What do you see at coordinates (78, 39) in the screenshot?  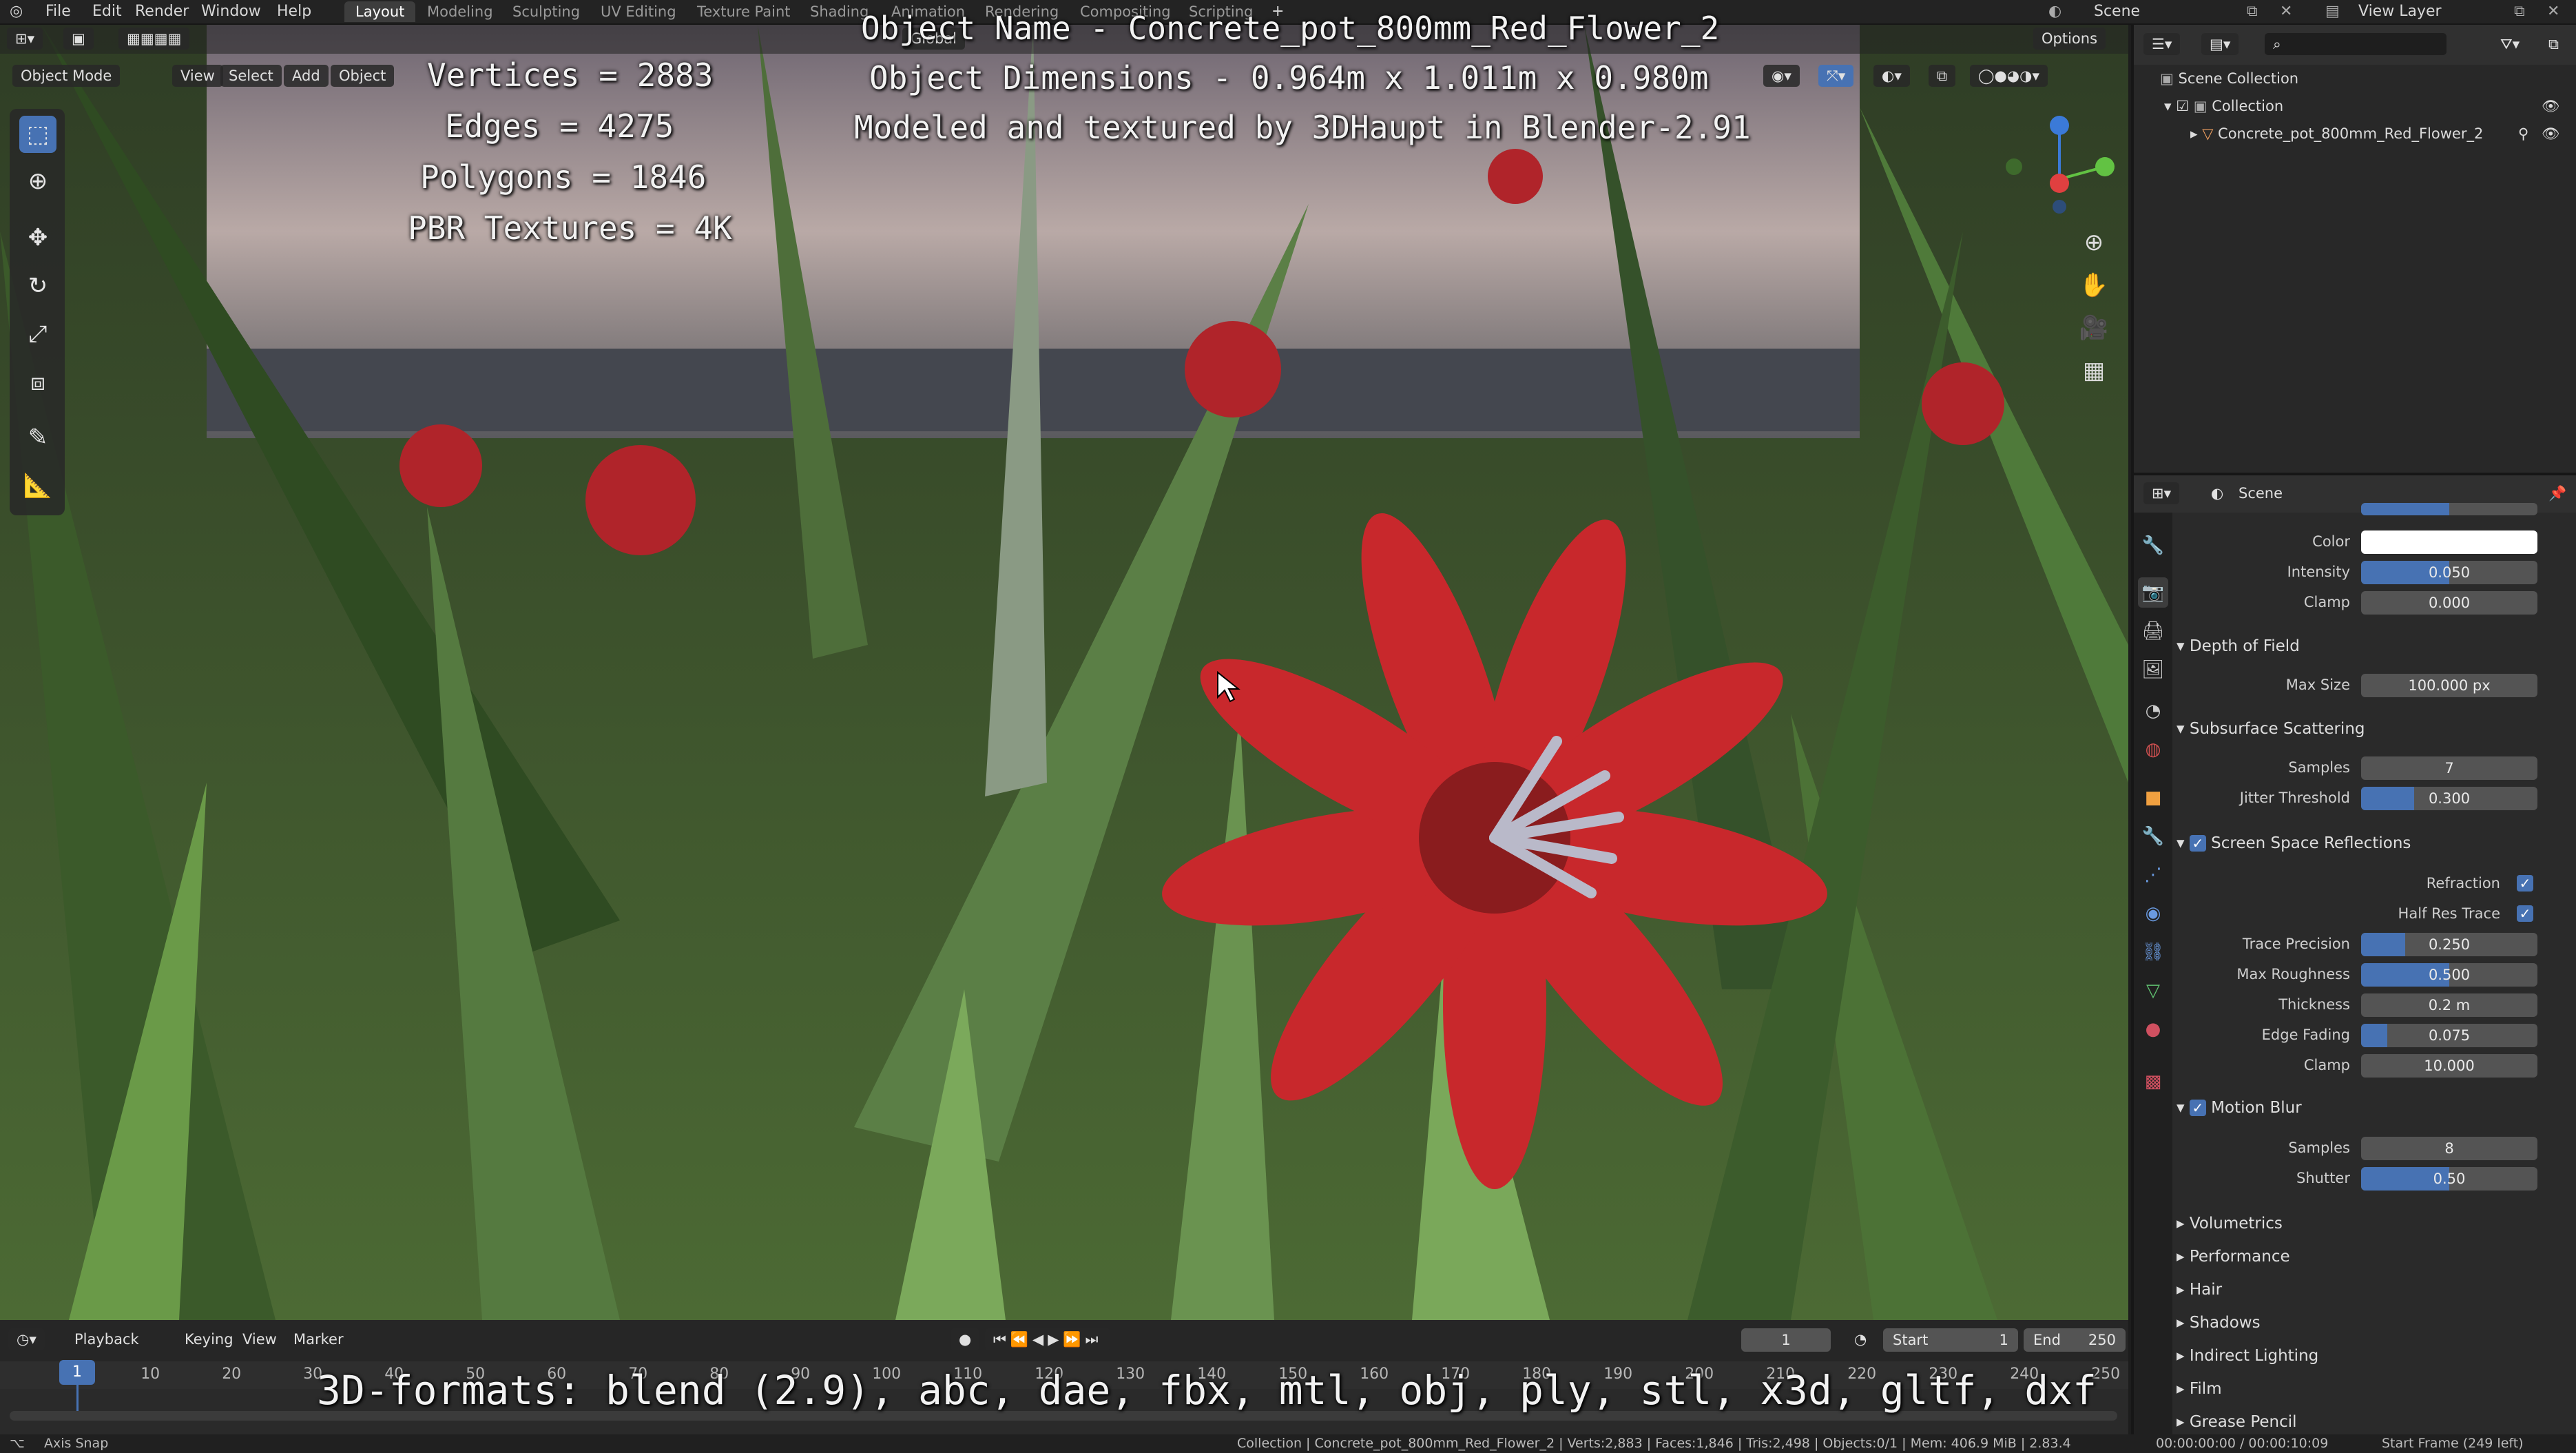 I see `select-box-icon: ▣` at bounding box center [78, 39].